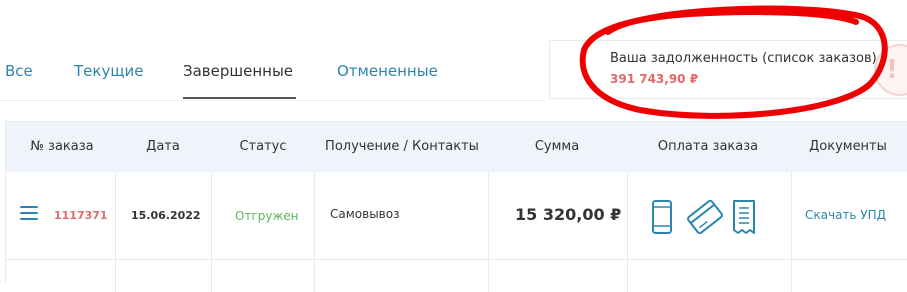 The height and width of the screenshot is (292, 907). Describe the element at coordinates (744, 217) in the screenshot. I see `receipt-icon` at that location.